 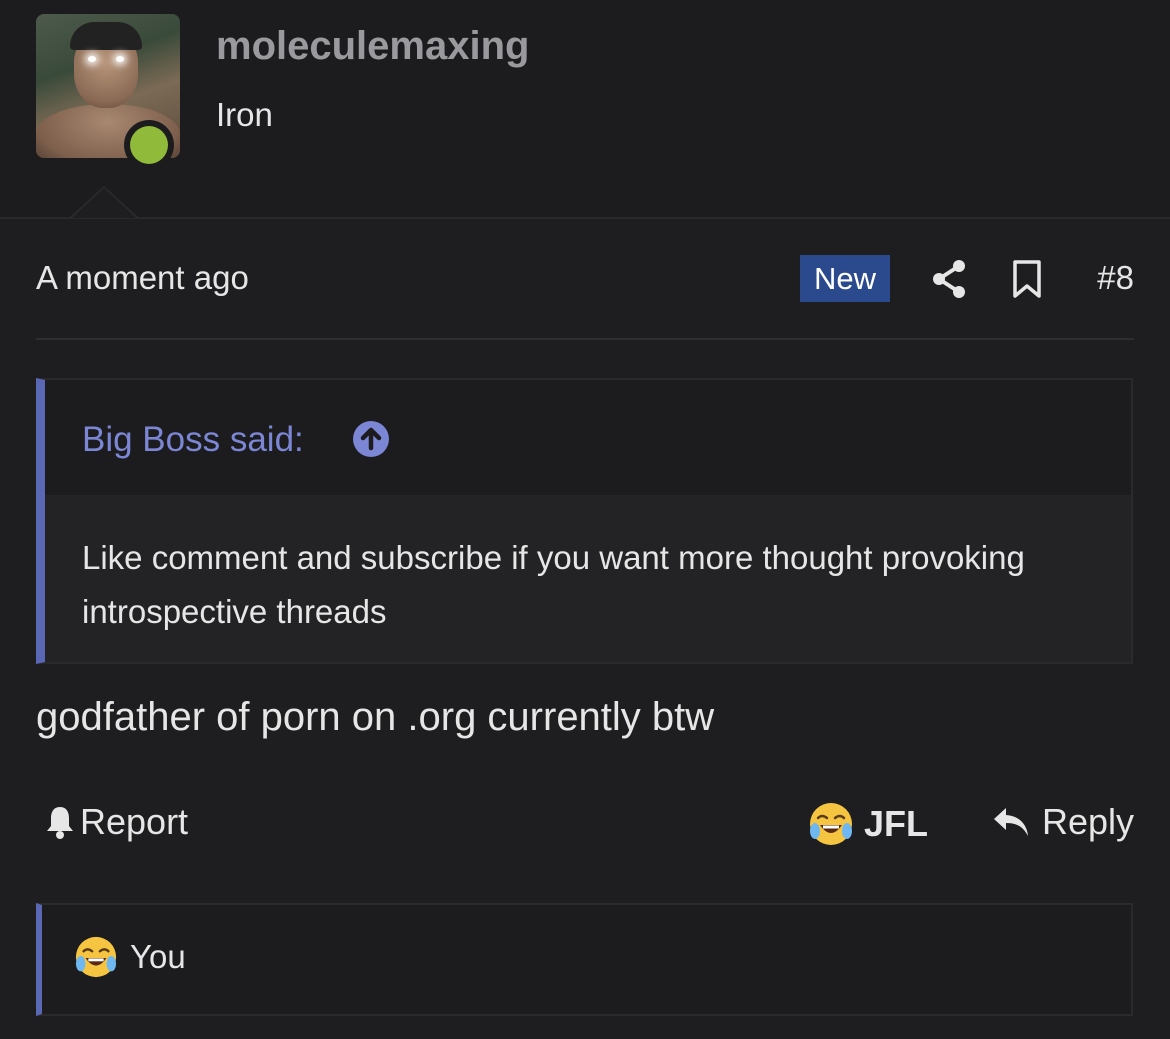 What do you see at coordinates (845, 278) in the screenshot?
I see `new-badge: New` at bounding box center [845, 278].